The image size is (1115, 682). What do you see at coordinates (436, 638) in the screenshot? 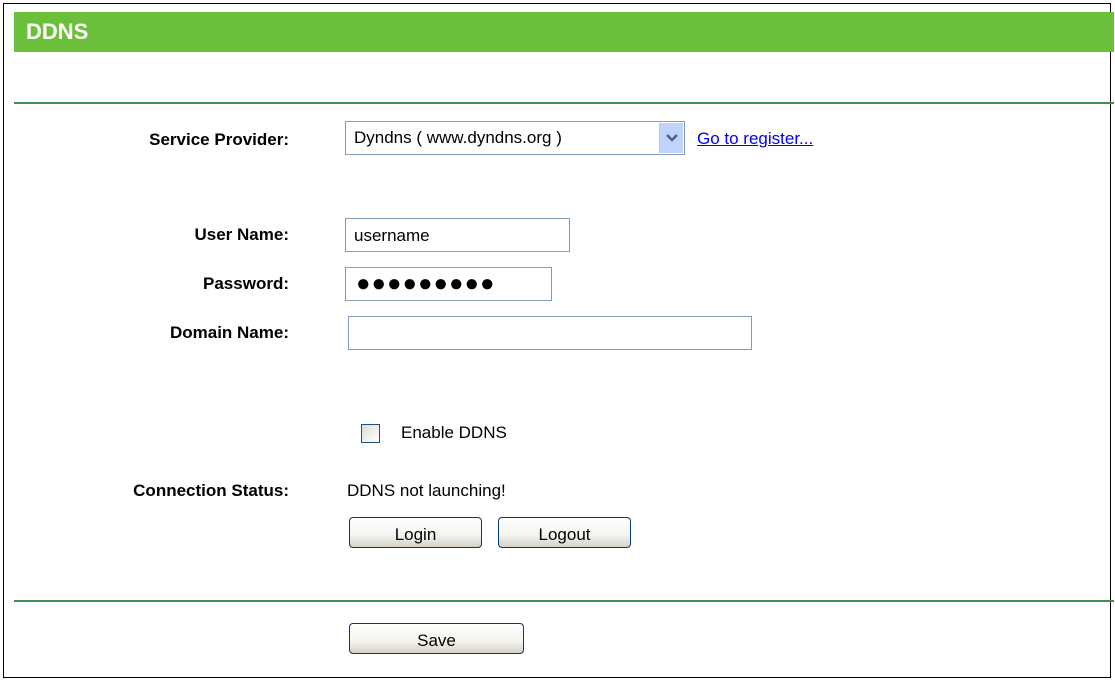
I see `save-button: Save` at bounding box center [436, 638].